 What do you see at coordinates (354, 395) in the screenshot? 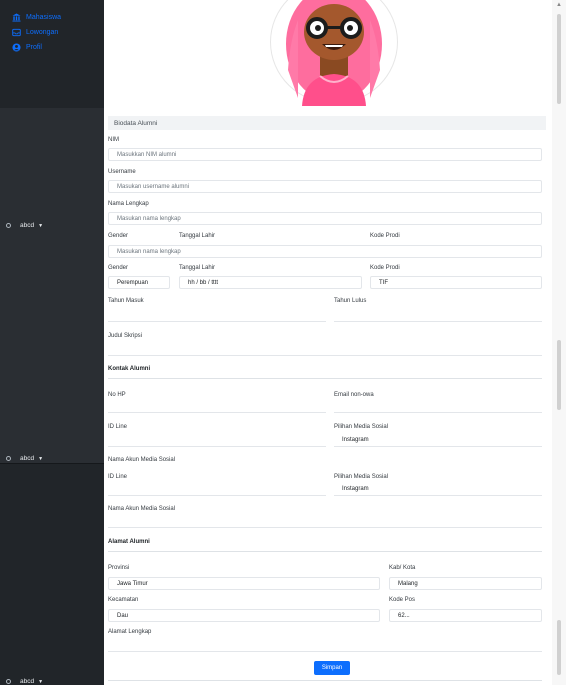
I see `email-label: Email non-owa` at bounding box center [354, 395].